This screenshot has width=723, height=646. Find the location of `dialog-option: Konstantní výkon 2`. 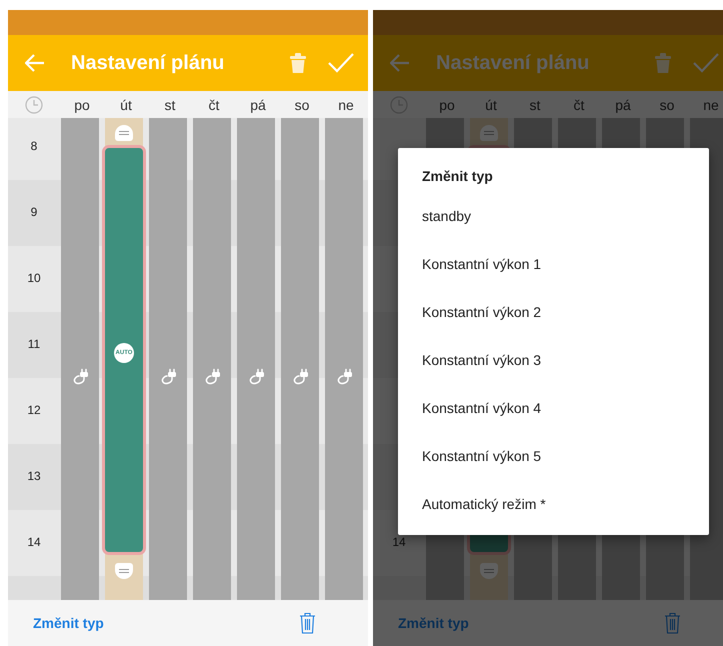

dialog-option: Konstantní výkon 2 is located at coordinates (553, 312).